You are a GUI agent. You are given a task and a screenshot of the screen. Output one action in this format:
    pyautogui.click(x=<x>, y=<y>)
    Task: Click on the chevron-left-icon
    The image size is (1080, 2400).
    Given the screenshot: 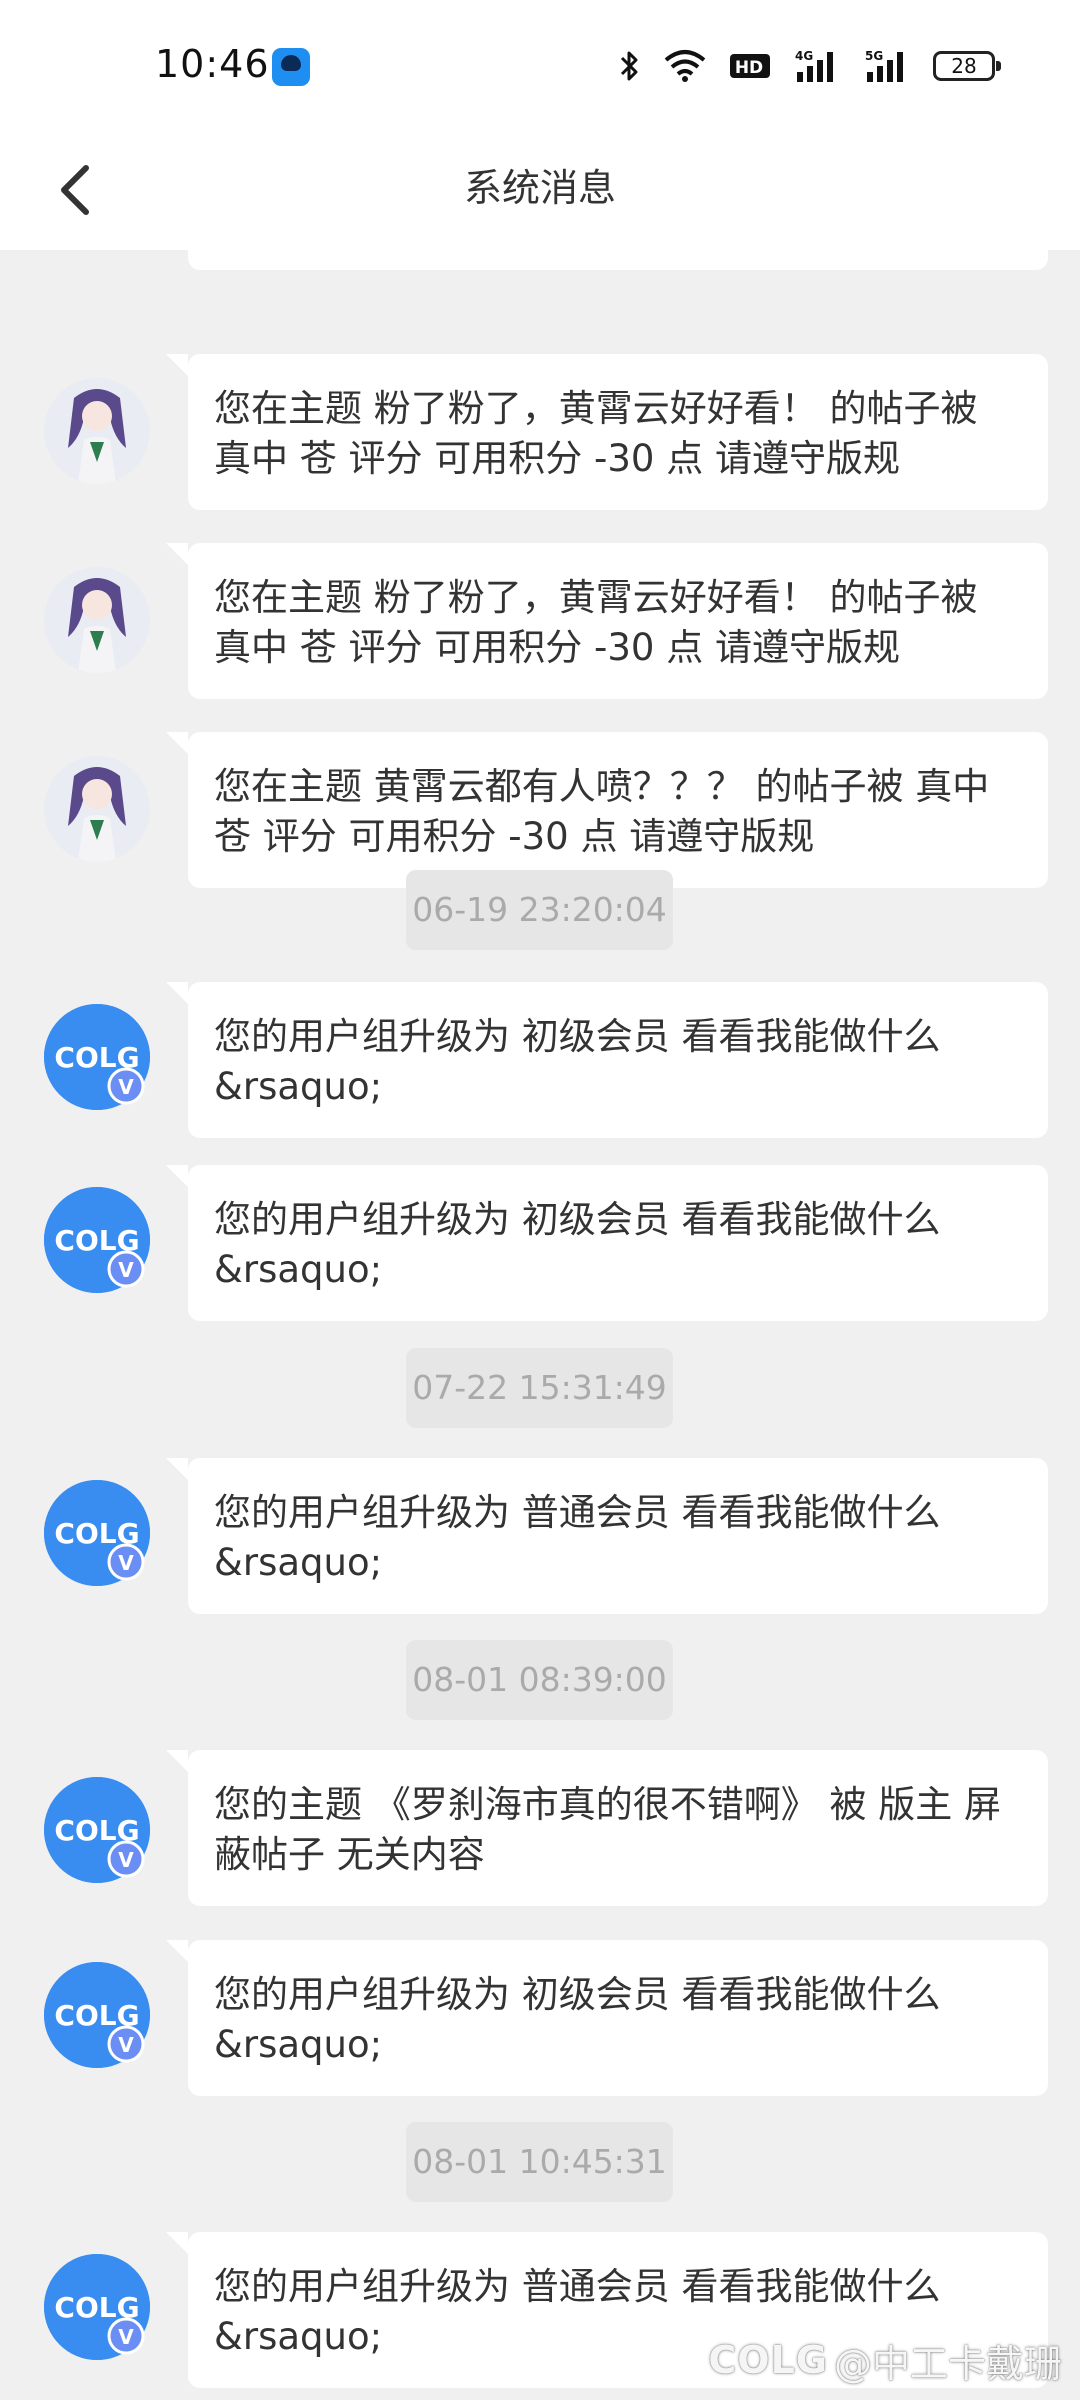 What is the action you would take?
    pyautogui.click(x=75, y=190)
    